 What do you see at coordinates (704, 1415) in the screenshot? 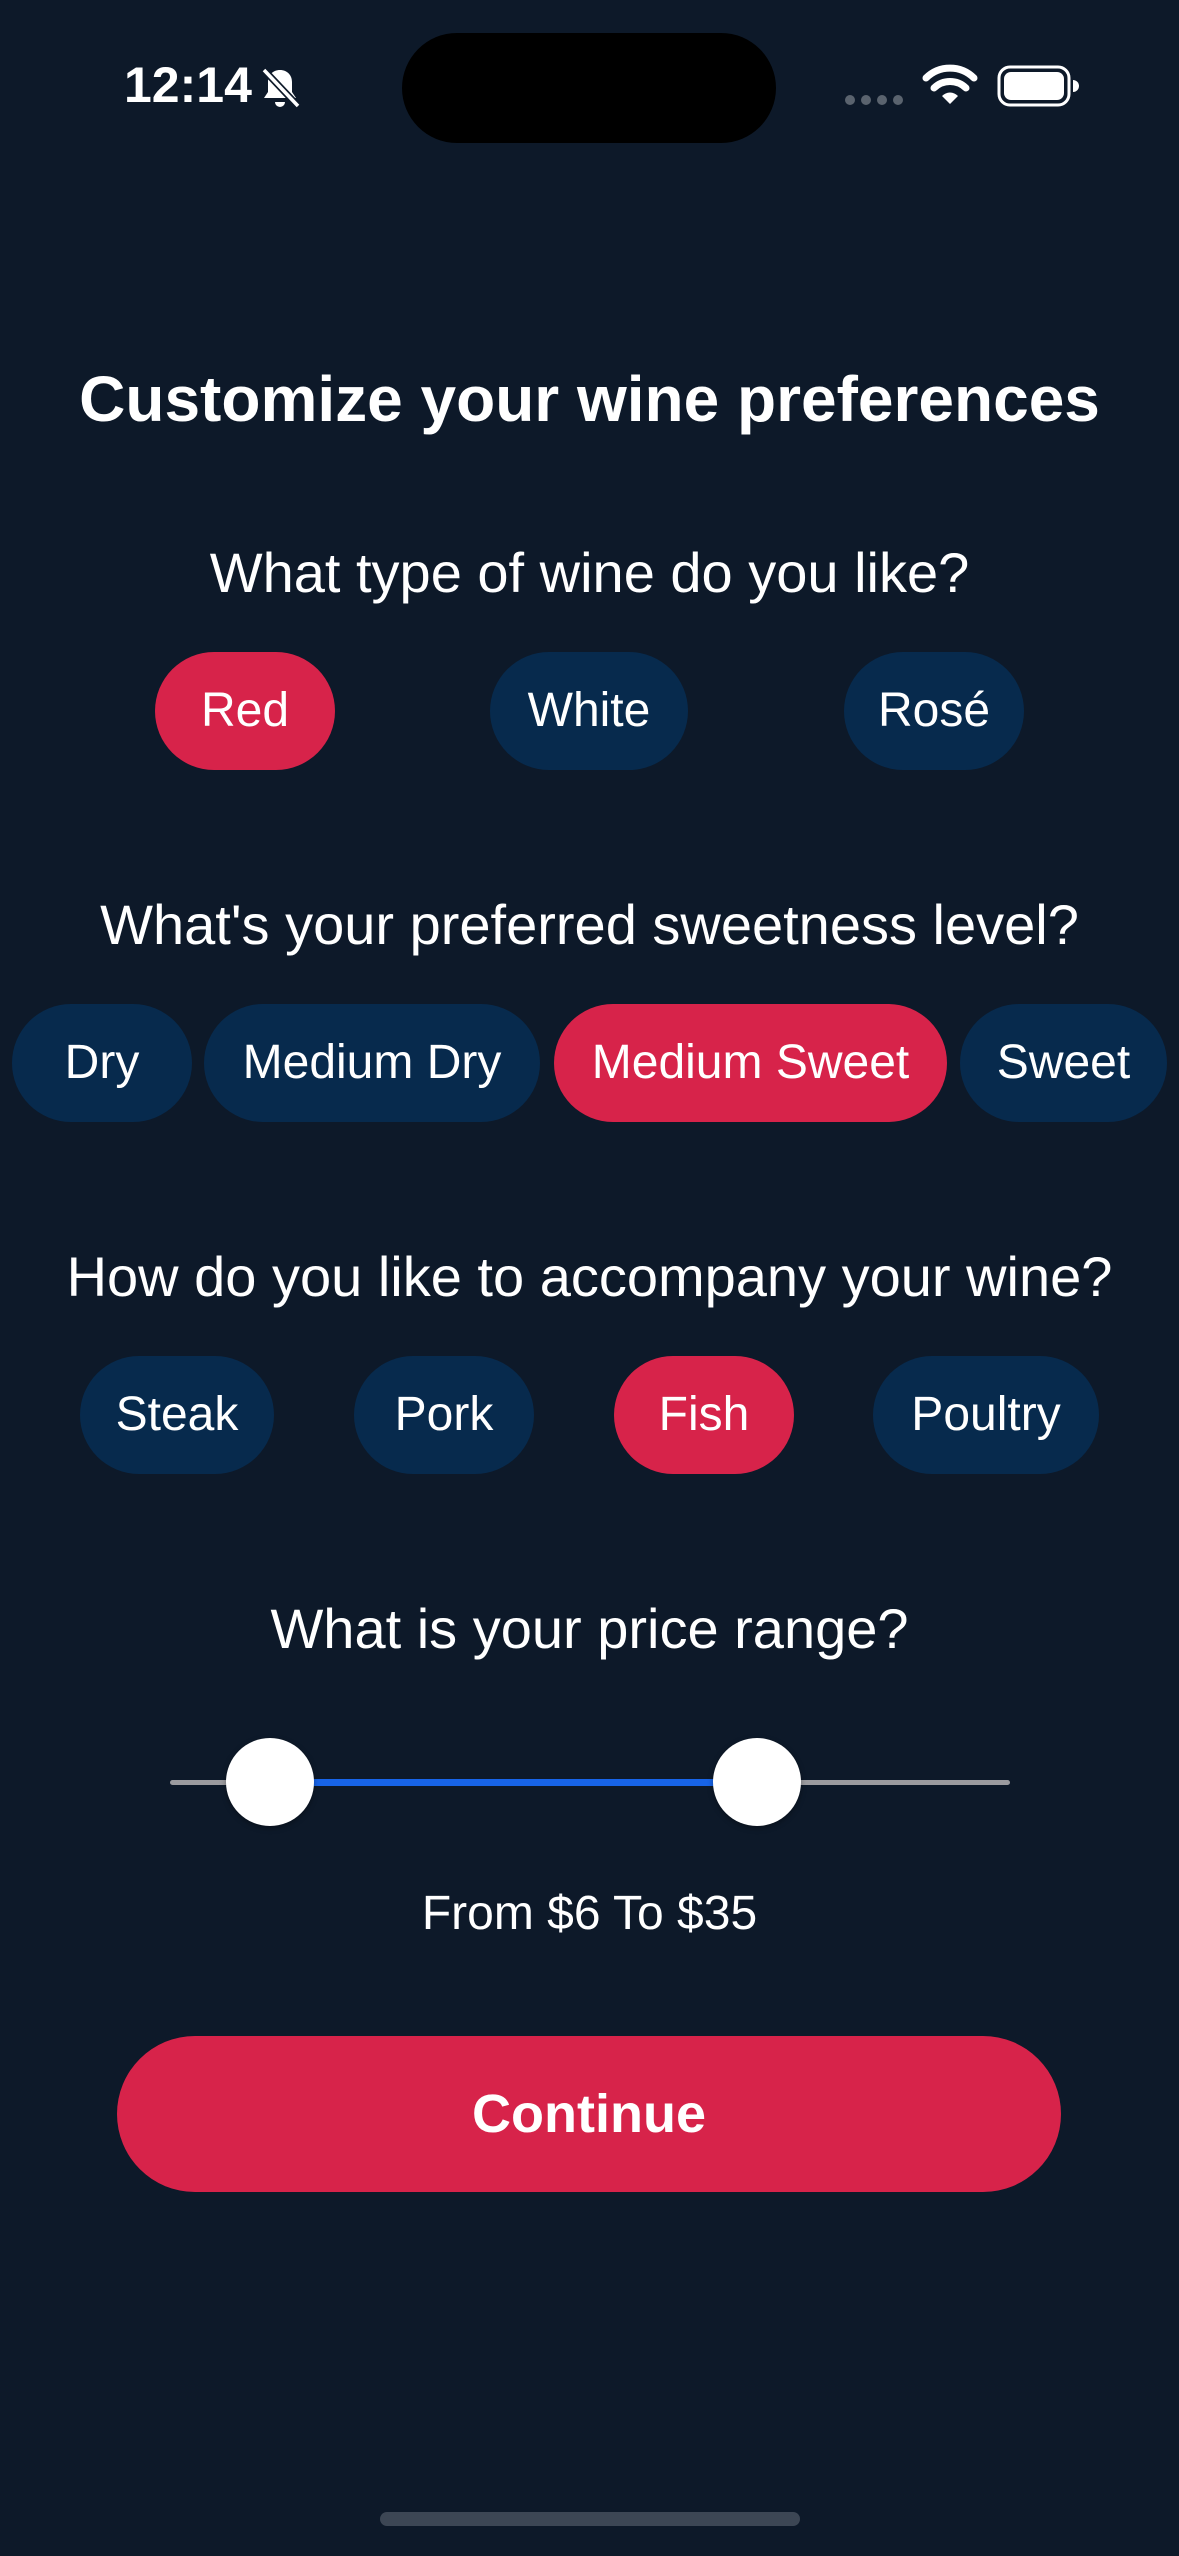
I see `pairing-option-fish: Fish` at bounding box center [704, 1415].